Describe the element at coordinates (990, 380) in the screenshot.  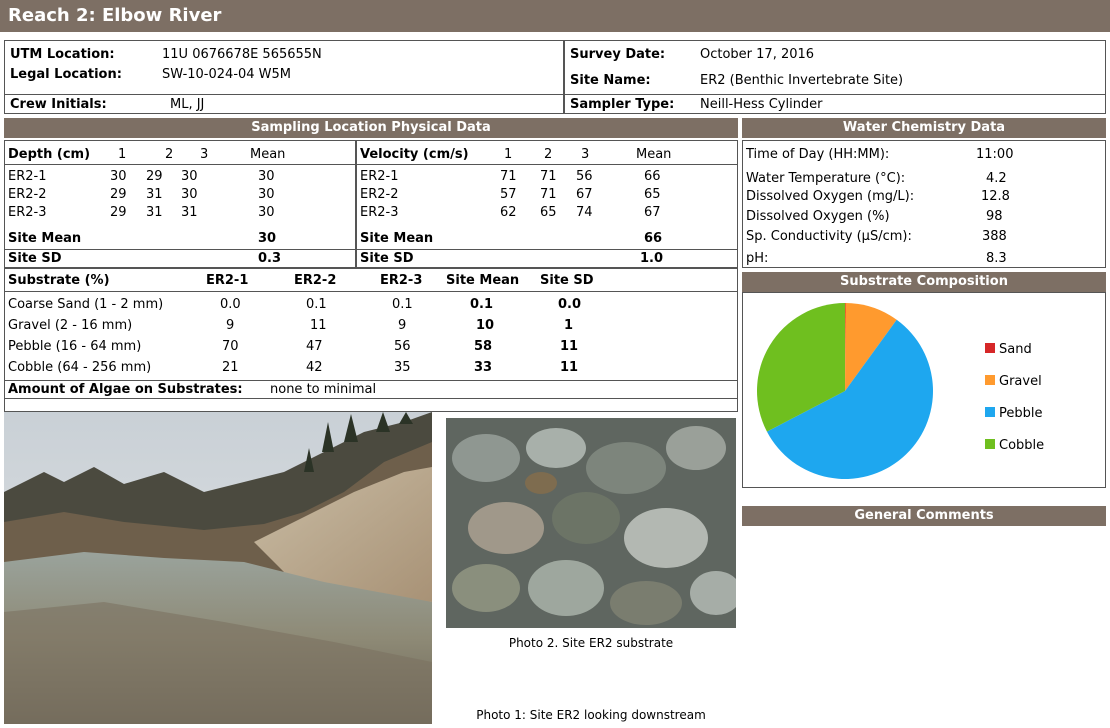
I see `legend-swatch-gravel` at that location.